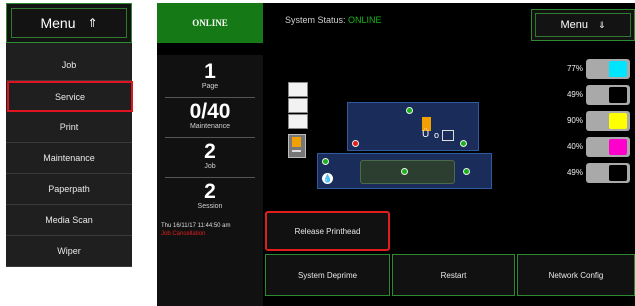 The height and width of the screenshot is (306, 635). Describe the element at coordinates (183, 234) in the screenshot. I see `job-status-text: Job Cancellation` at that location.